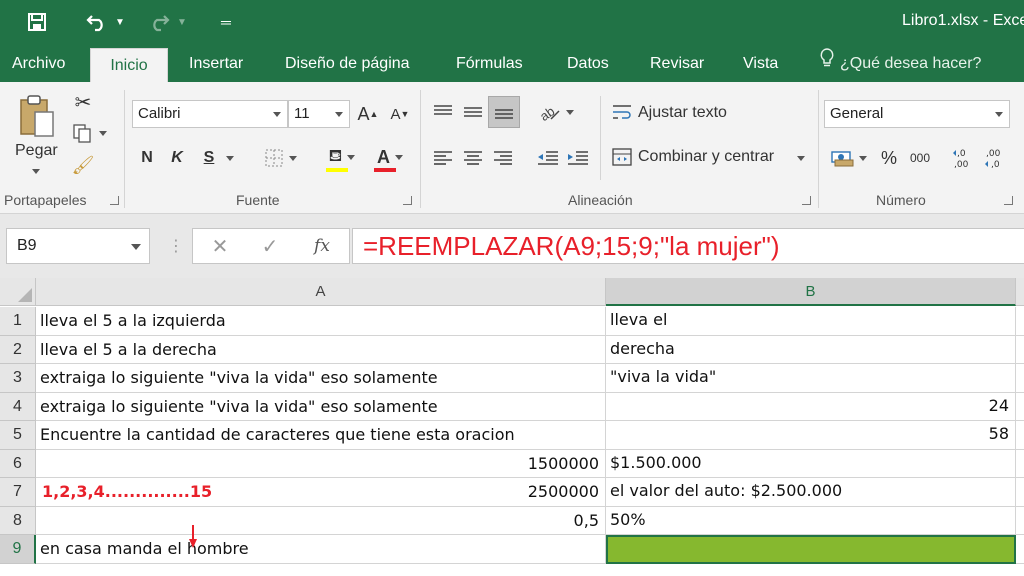 The height and width of the screenshot is (576, 1024). What do you see at coordinates (18, 435) in the screenshot?
I see `row-header-5: 5` at bounding box center [18, 435].